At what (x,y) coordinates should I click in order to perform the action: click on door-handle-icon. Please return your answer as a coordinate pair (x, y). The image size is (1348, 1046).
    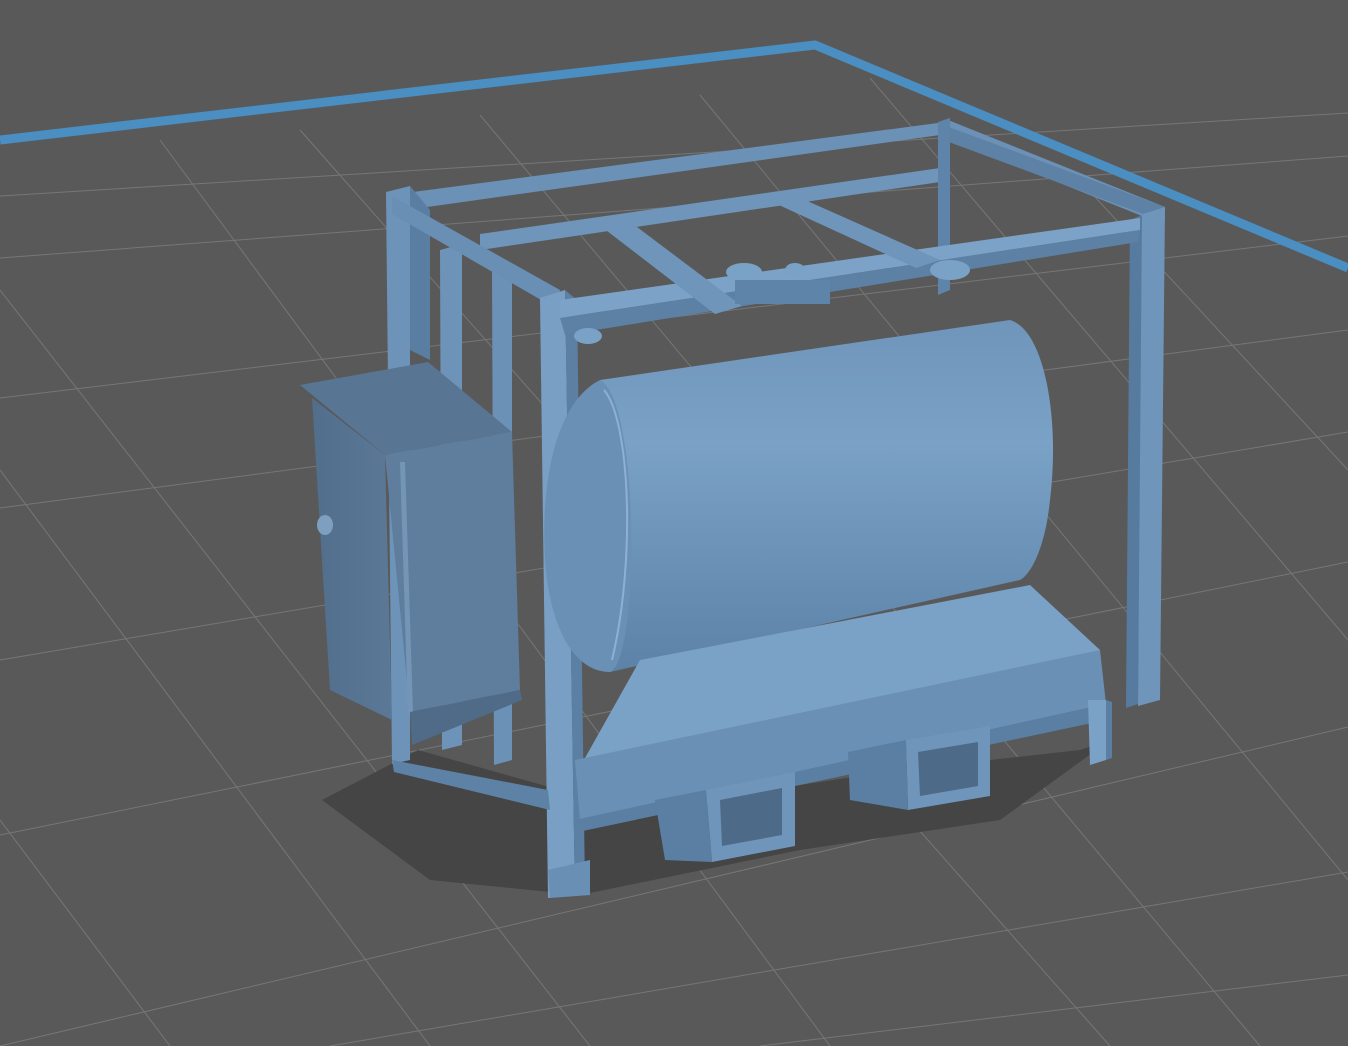
    Looking at the image, I should click on (325, 525).